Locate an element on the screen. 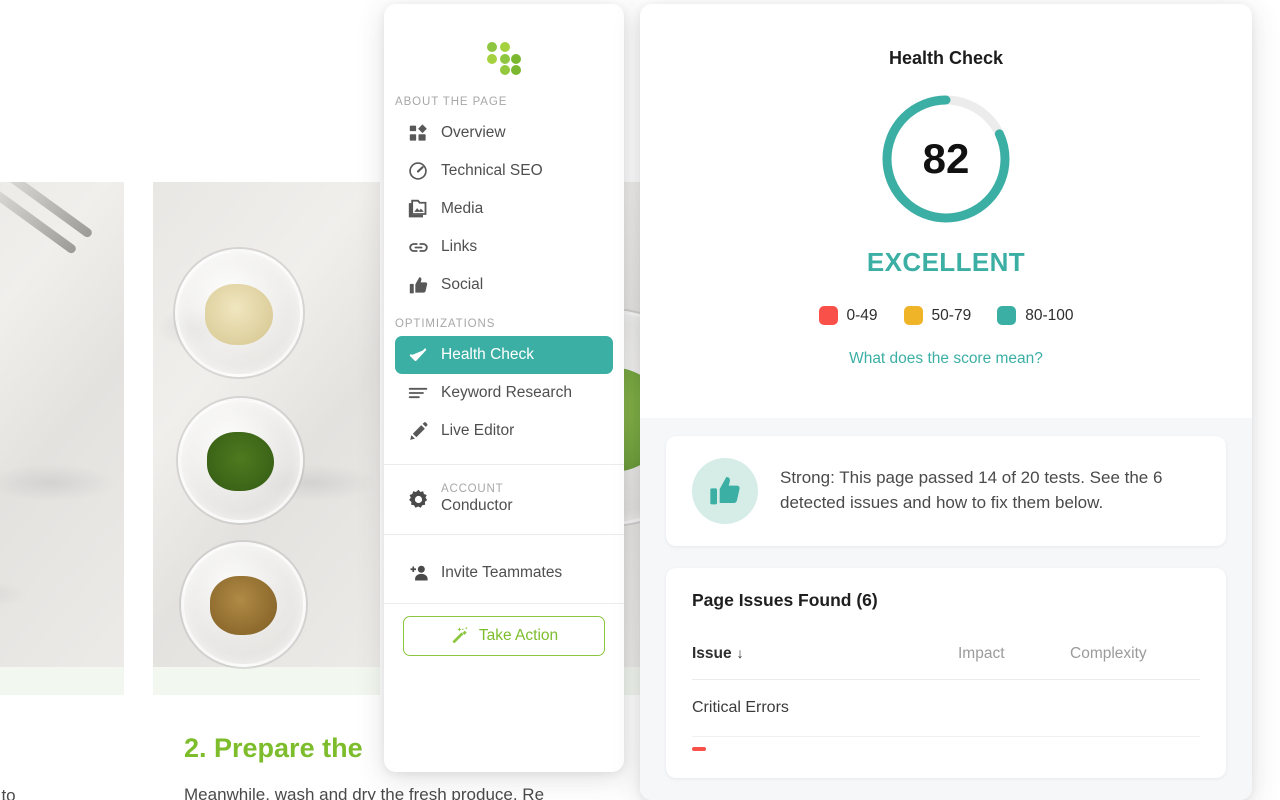 Image resolution: width=1280 pixels, height=800 pixels. sidebar-item-health-check: Health Check is located at coordinates (504, 355).